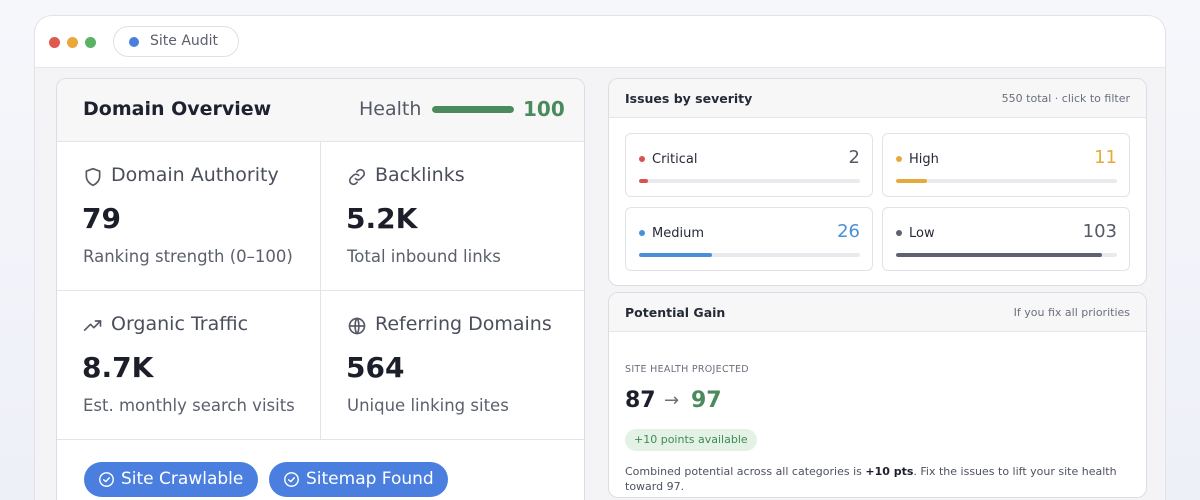 The image size is (1200, 500). Describe the element at coordinates (182, 479) in the screenshot. I see `pill-label: Site Crawlable` at that location.